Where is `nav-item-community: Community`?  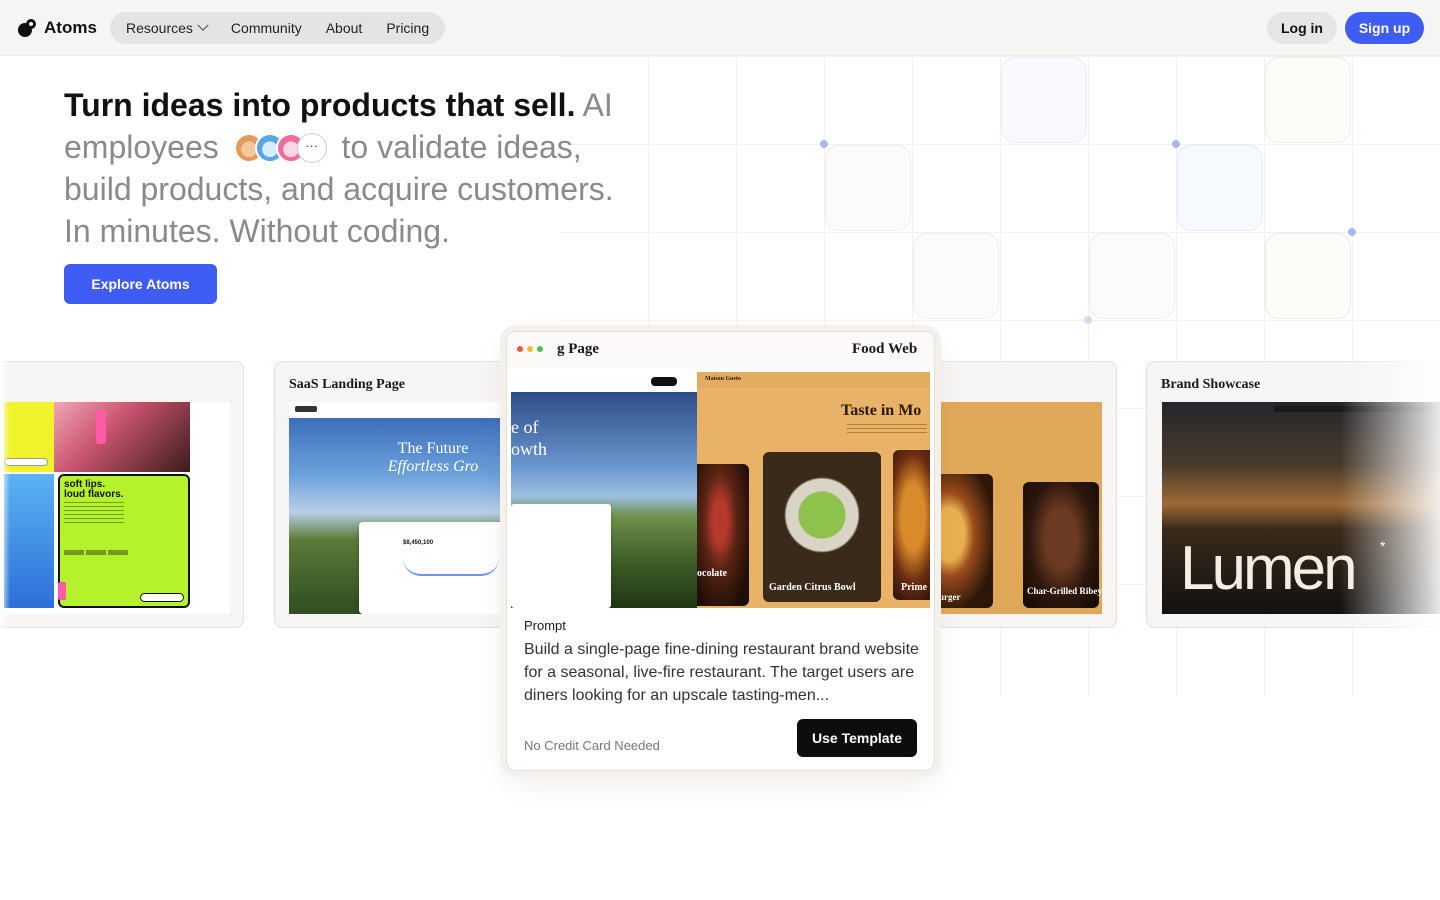 nav-item-community: Community is located at coordinates (266, 28).